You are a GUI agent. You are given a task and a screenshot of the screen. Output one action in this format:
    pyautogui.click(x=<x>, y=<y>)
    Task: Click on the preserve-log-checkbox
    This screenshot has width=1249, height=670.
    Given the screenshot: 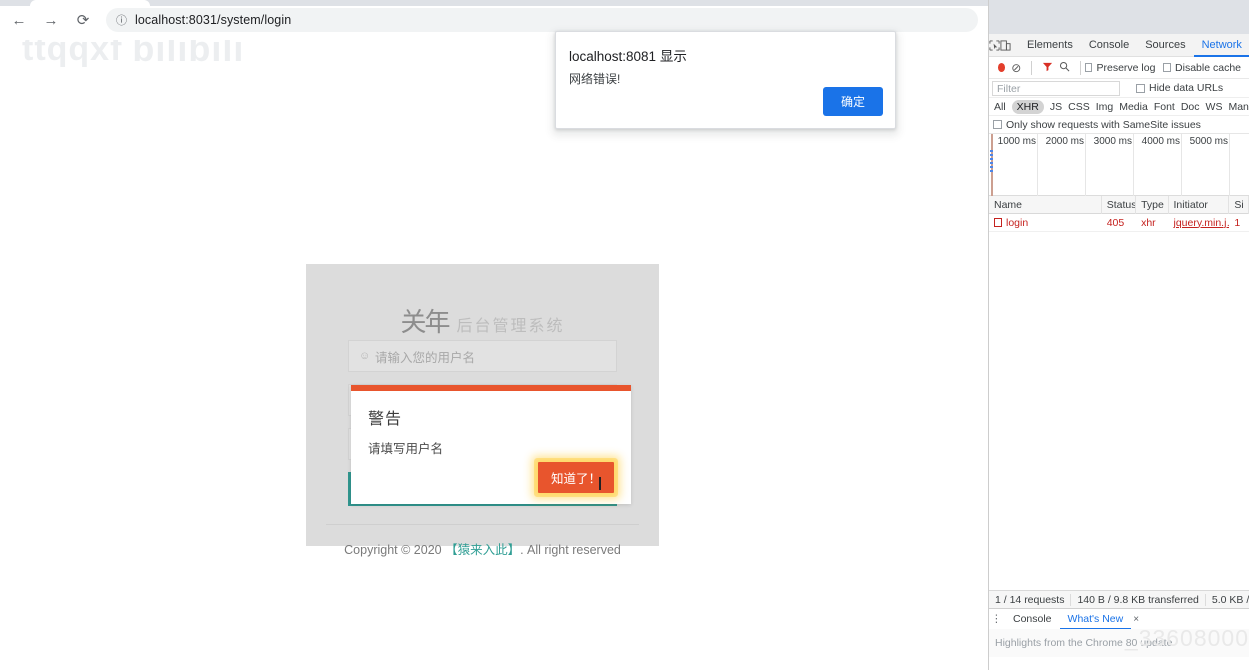 What is the action you would take?
    pyautogui.click(x=1088, y=67)
    